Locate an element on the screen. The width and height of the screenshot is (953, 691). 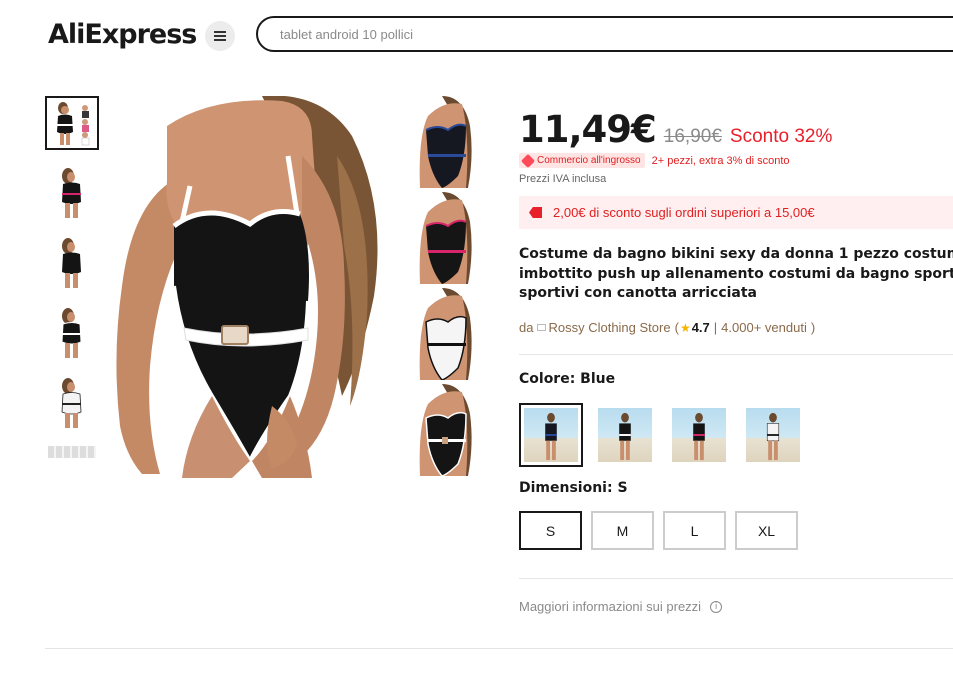
thumbnail-4-image is located at coordinates (71, 333).